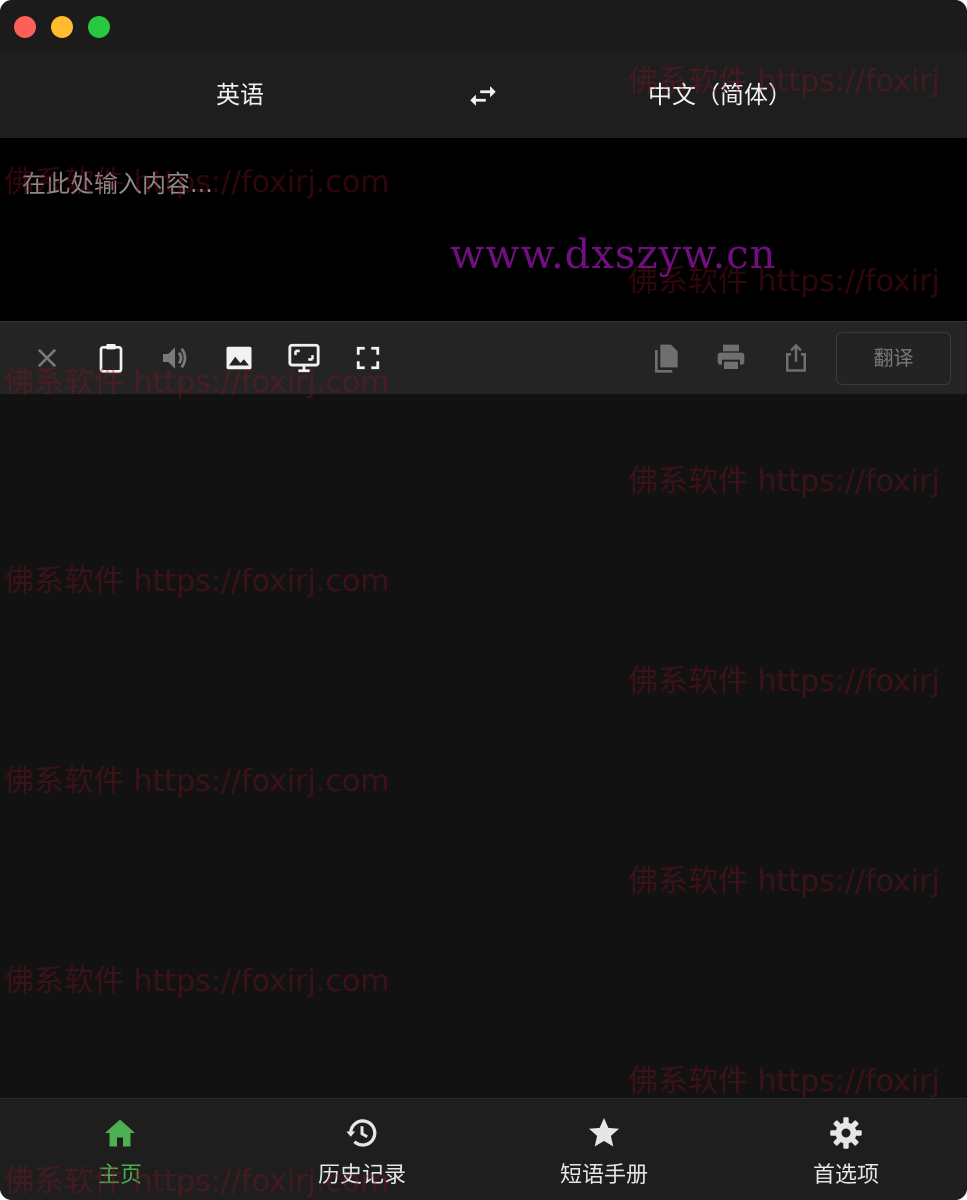  Describe the element at coordinates (240, 95) in the screenshot. I see `source-language-selector: 英语` at that location.